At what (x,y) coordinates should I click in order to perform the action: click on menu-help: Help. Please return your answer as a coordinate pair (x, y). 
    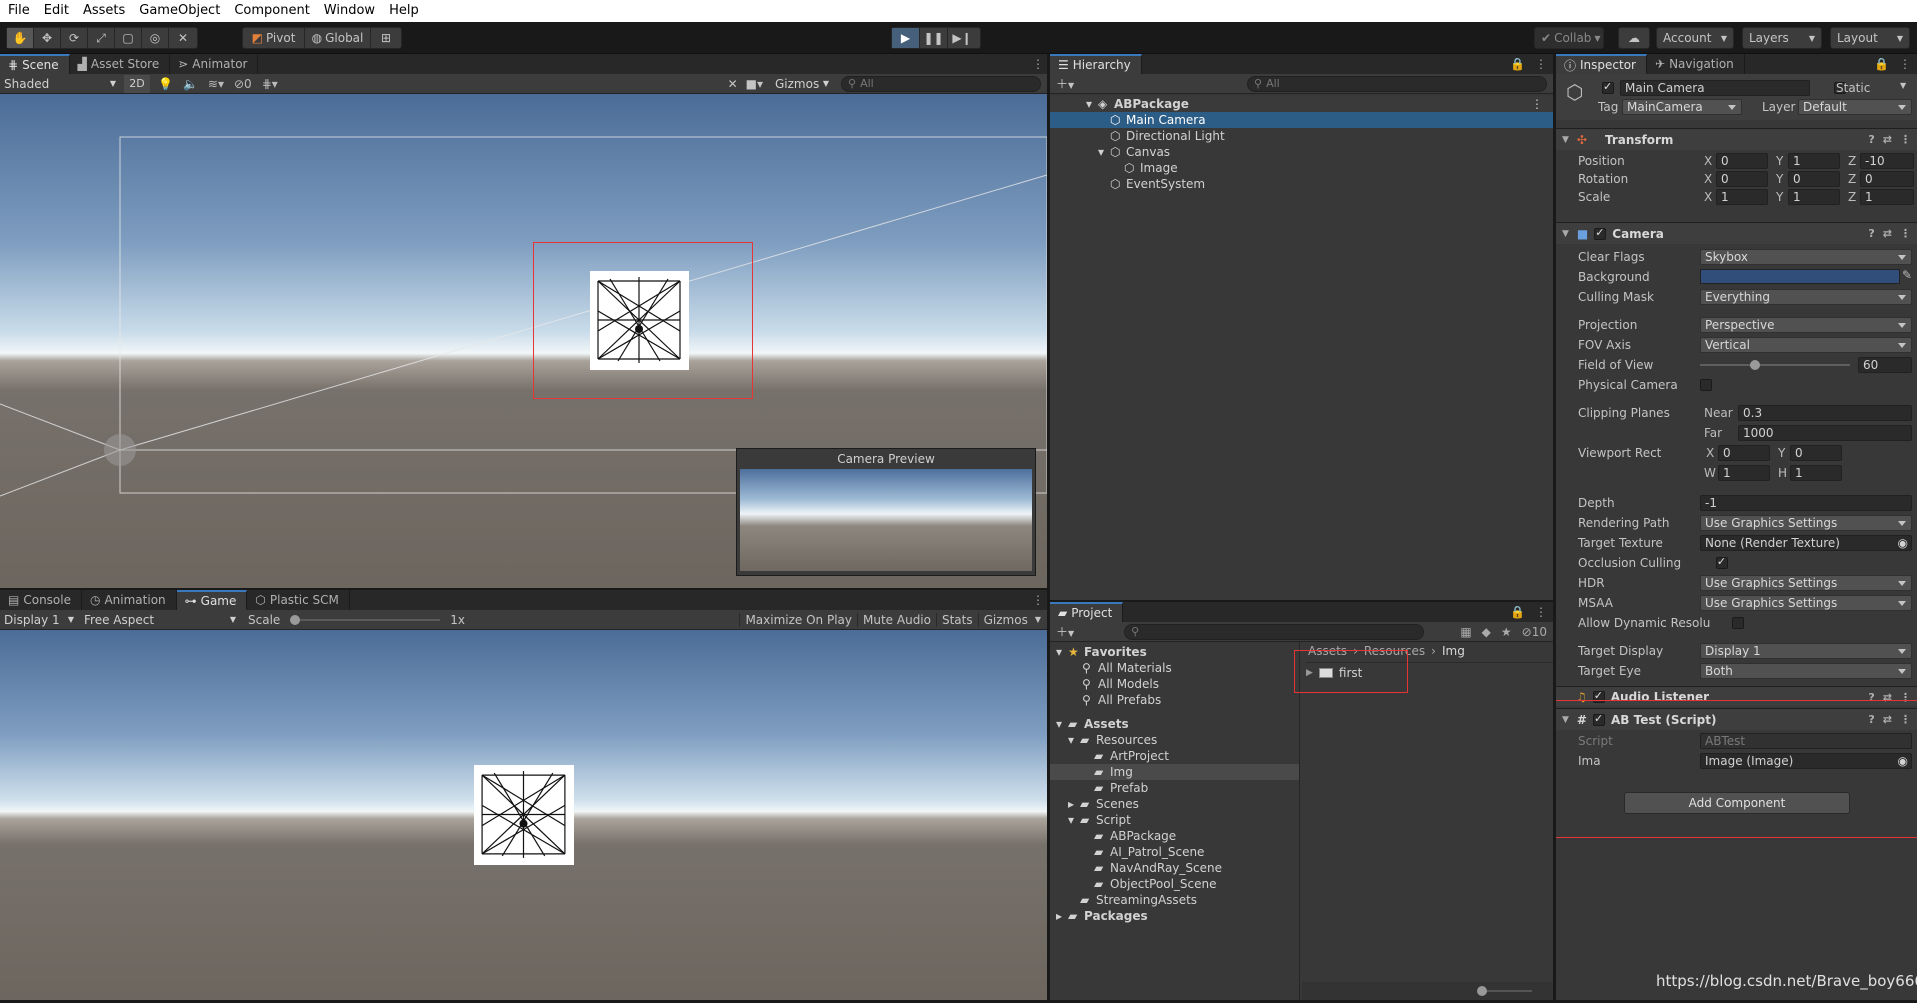
    Looking at the image, I should click on (403, 11).